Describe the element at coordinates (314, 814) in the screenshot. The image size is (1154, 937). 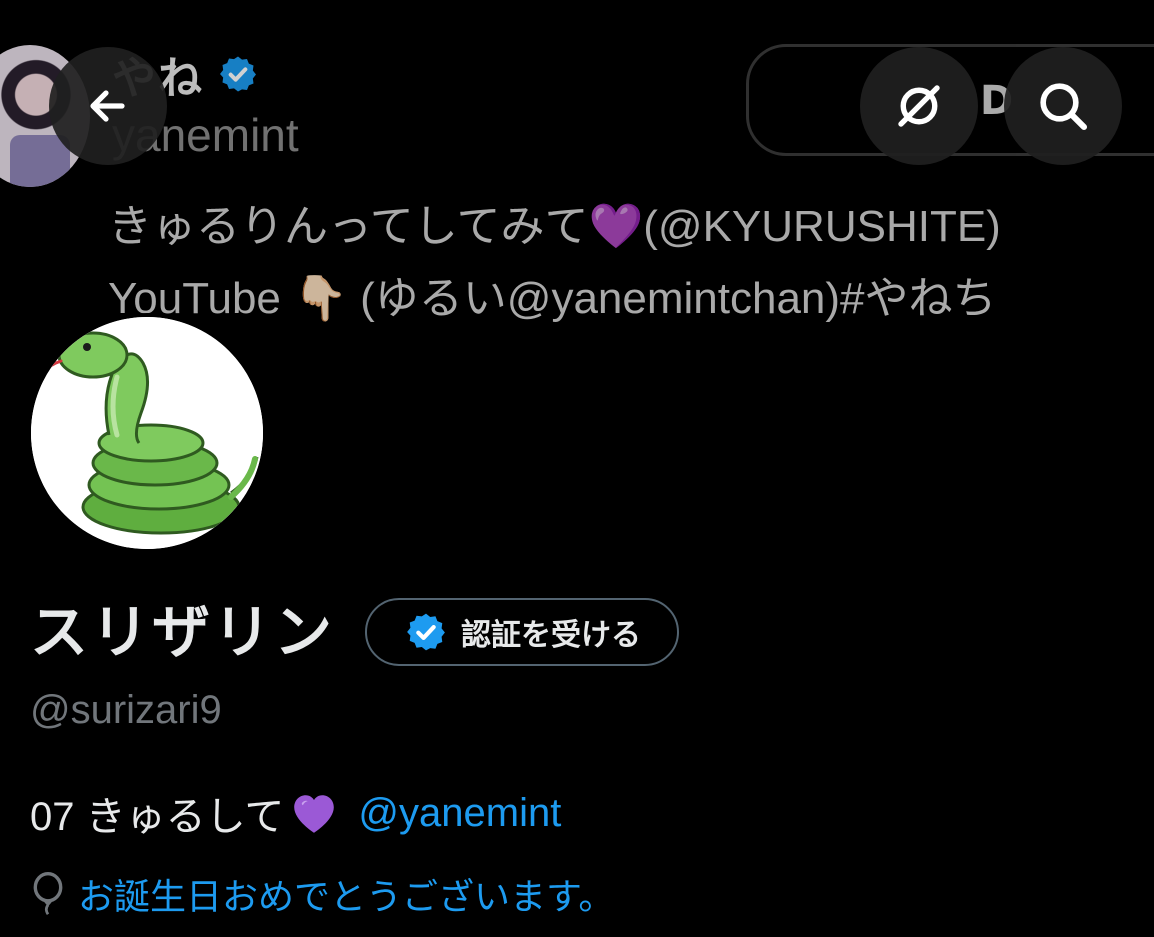
I see `purple-heart-icon` at that location.